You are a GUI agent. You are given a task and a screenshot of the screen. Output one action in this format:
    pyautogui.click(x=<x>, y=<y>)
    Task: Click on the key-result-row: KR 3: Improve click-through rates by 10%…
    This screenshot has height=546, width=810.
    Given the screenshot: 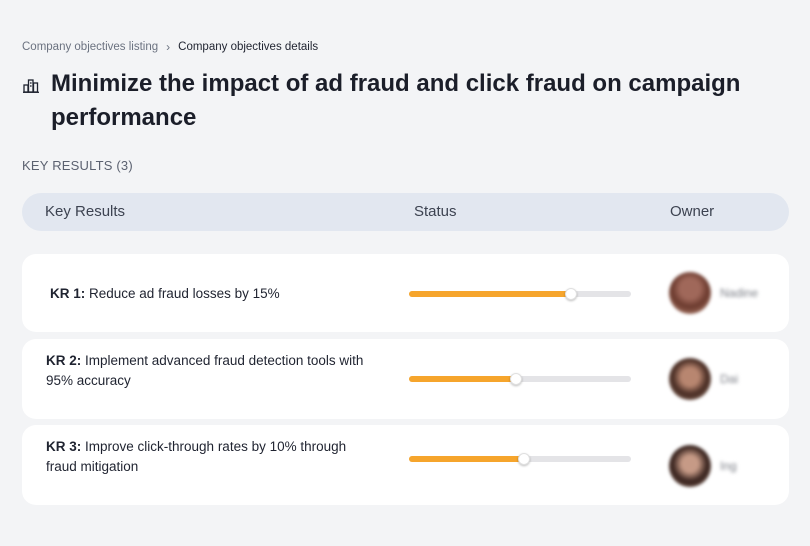 What is the action you would take?
    pyautogui.click(x=405, y=465)
    